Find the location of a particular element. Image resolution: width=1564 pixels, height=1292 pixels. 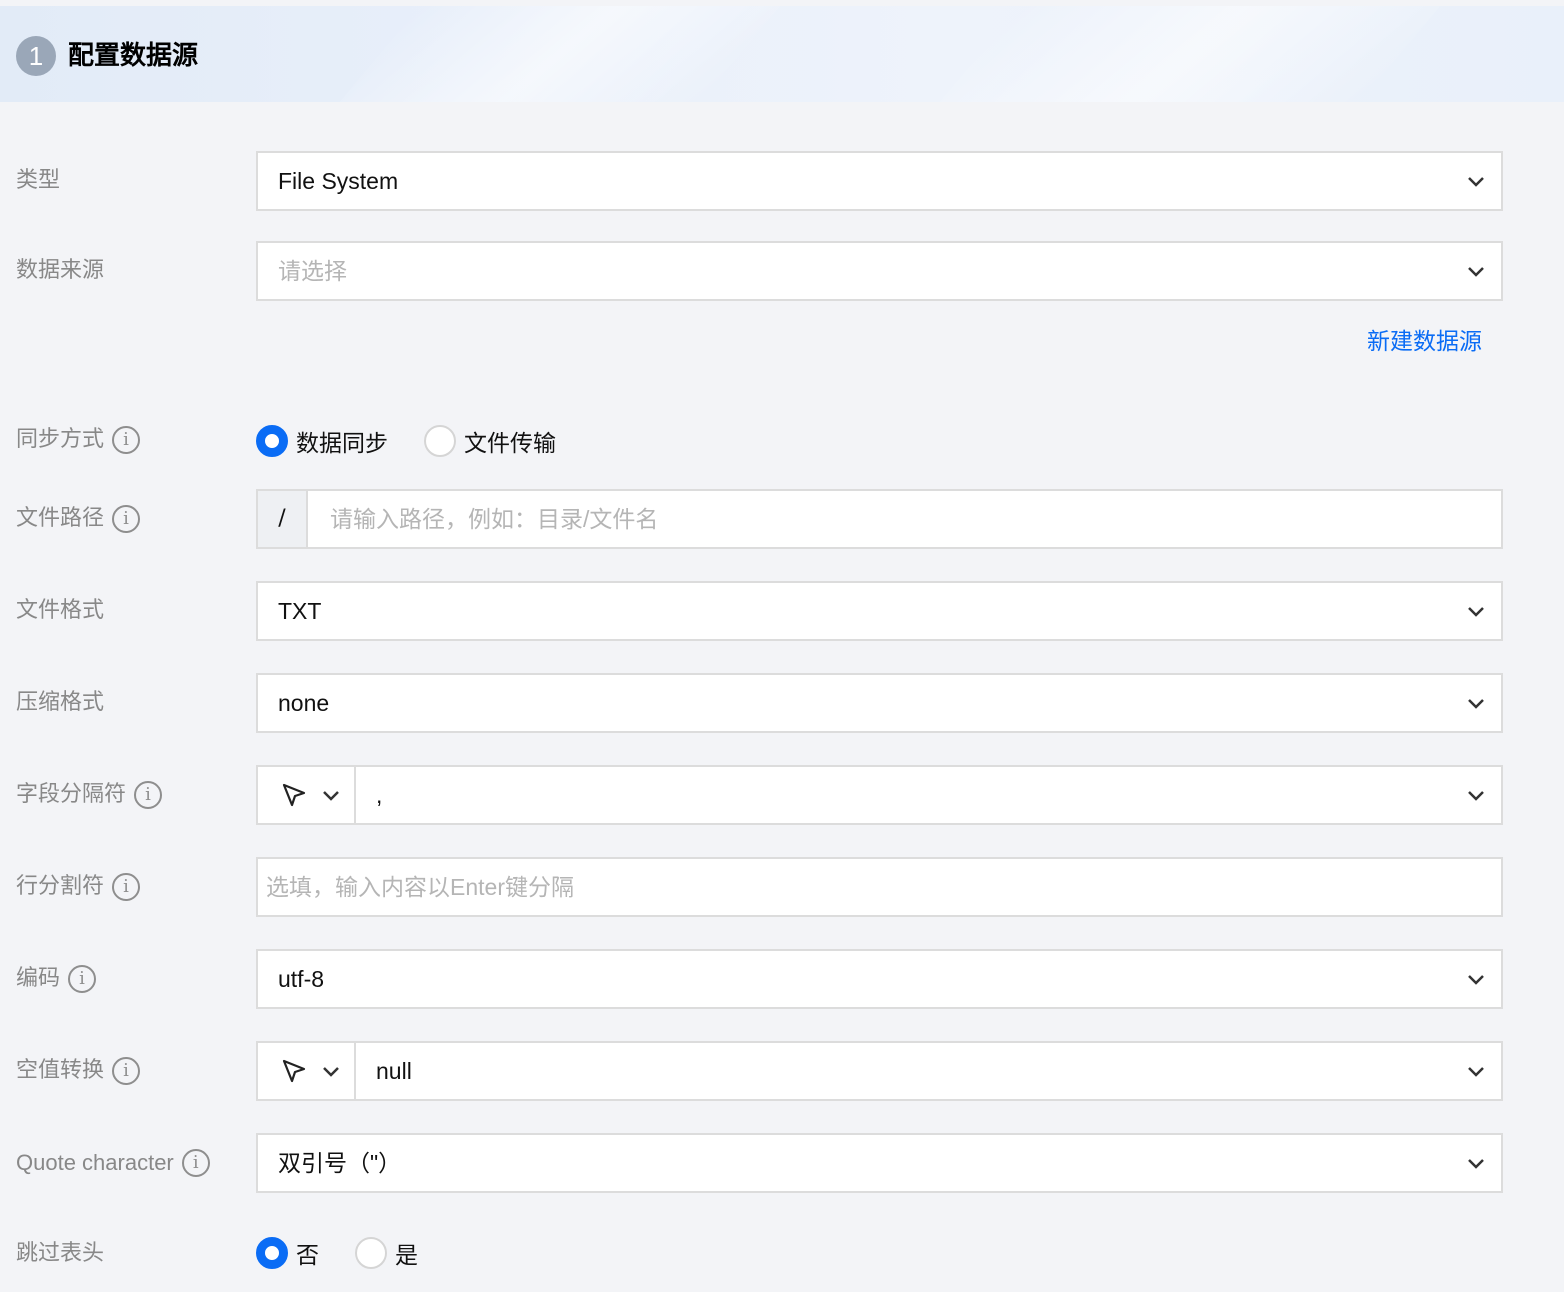

line-delimiter-placeholder: 选填，输入内容以Enter键分隔 is located at coordinates (420, 887).